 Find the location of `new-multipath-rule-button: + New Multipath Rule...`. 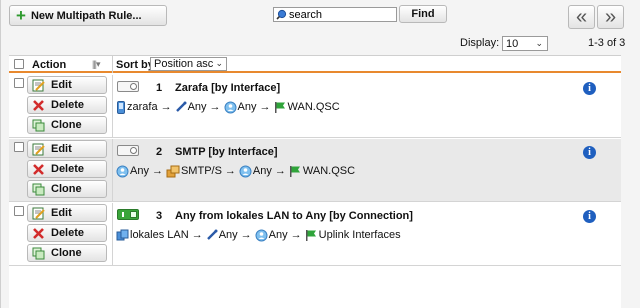

new-multipath-rule-button: + New Multipath Rule... is located at coordinates (88, 15).